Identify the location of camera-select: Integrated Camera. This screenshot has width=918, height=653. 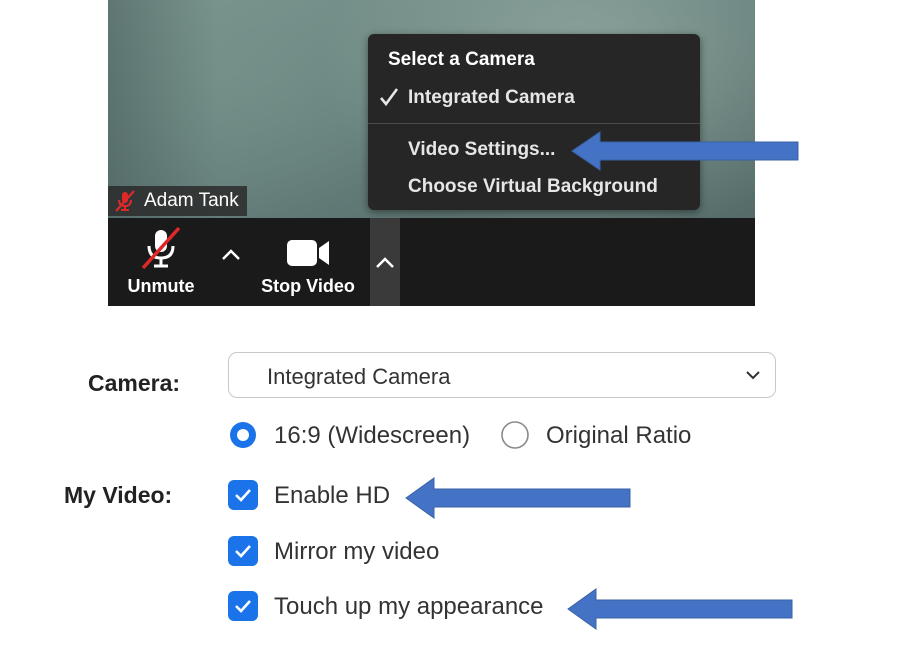
(502, 375).